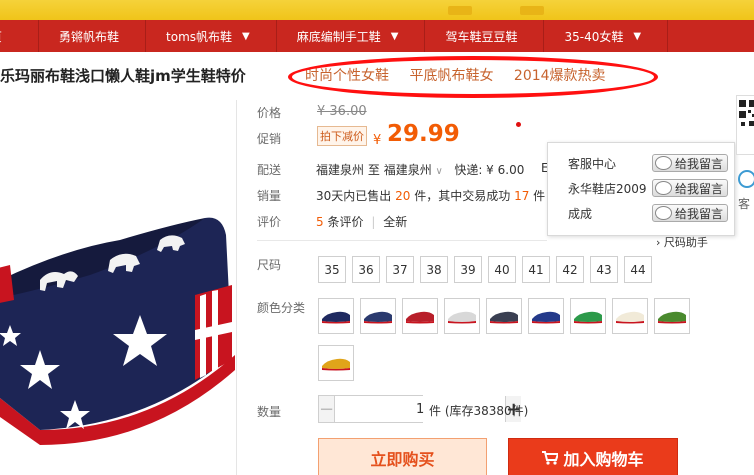 Image resolution: width=754 pixels, height=475 pixels. Describe the element at coordinates (377, 140) in the screenshot. I see `currency-symbol: ¥` at that location.